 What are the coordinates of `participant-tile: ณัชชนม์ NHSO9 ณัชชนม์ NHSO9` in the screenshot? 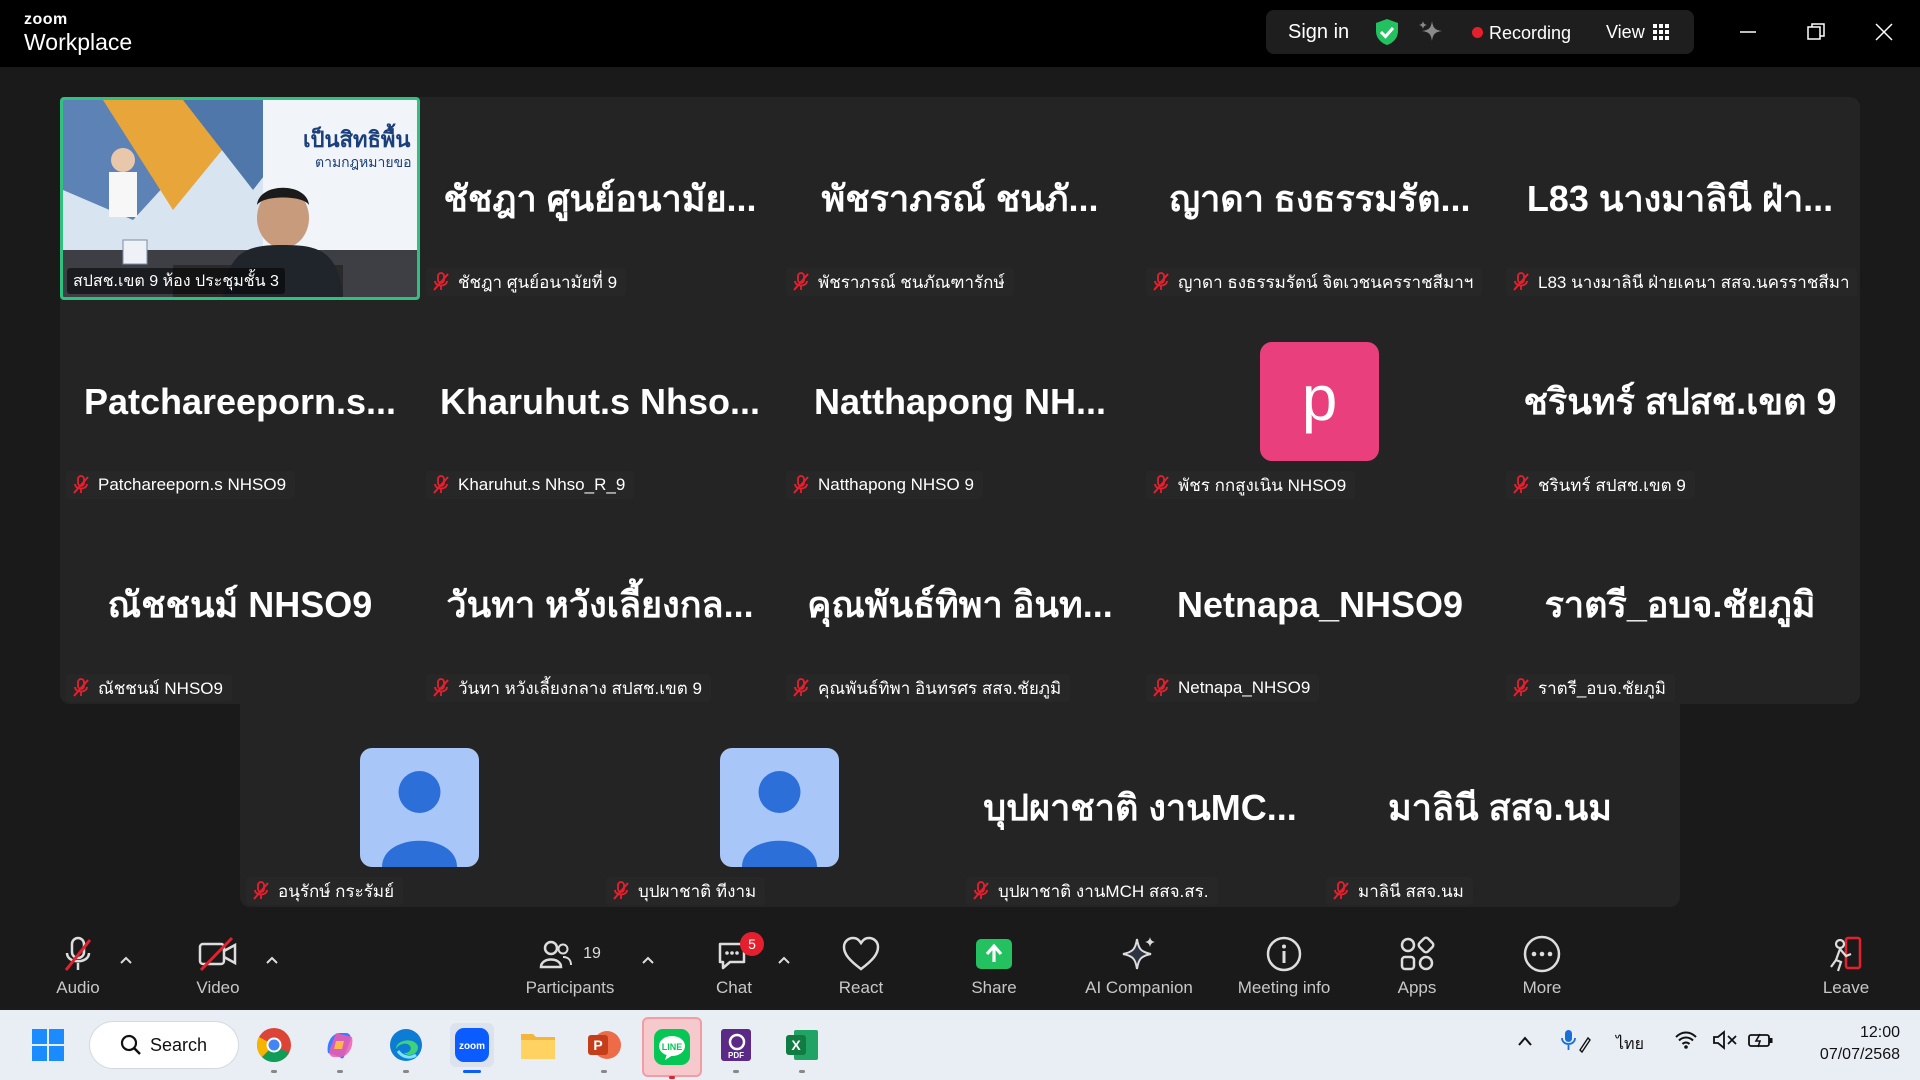 It's located at (240, 604).